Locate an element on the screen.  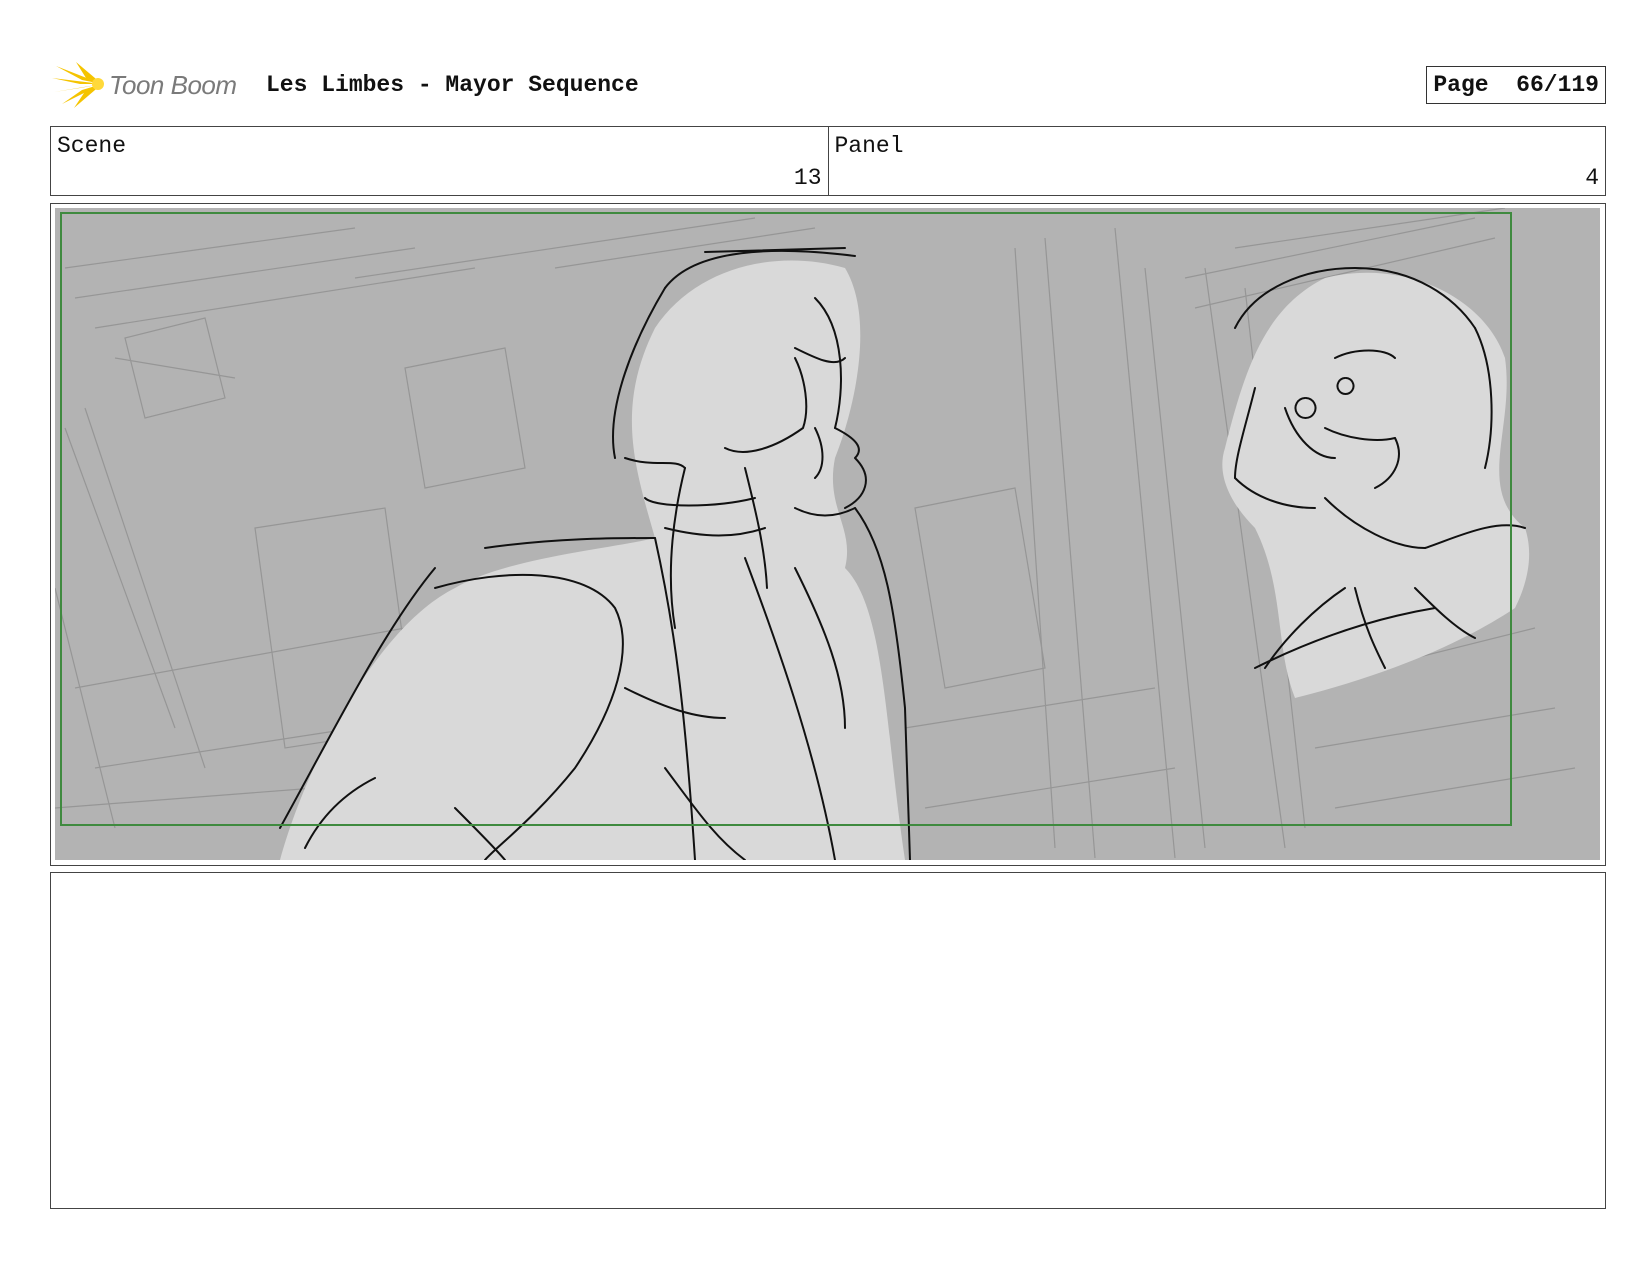
scene-cell: Scene 13 is located at coordinates (439, 161).